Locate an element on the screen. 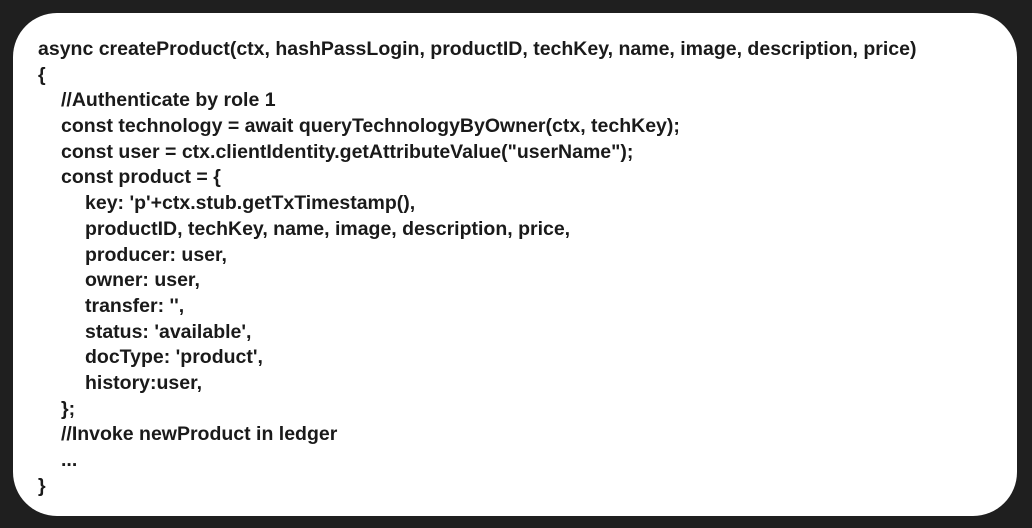 This screenshot has width=1032, height=528. code-line: const product = { is located at coordinates (141, 177).